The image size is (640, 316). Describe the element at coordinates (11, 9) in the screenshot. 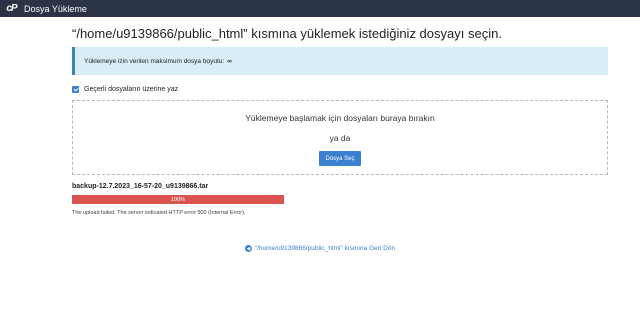

I see `cpanel-logo-icon: cP` at that location.